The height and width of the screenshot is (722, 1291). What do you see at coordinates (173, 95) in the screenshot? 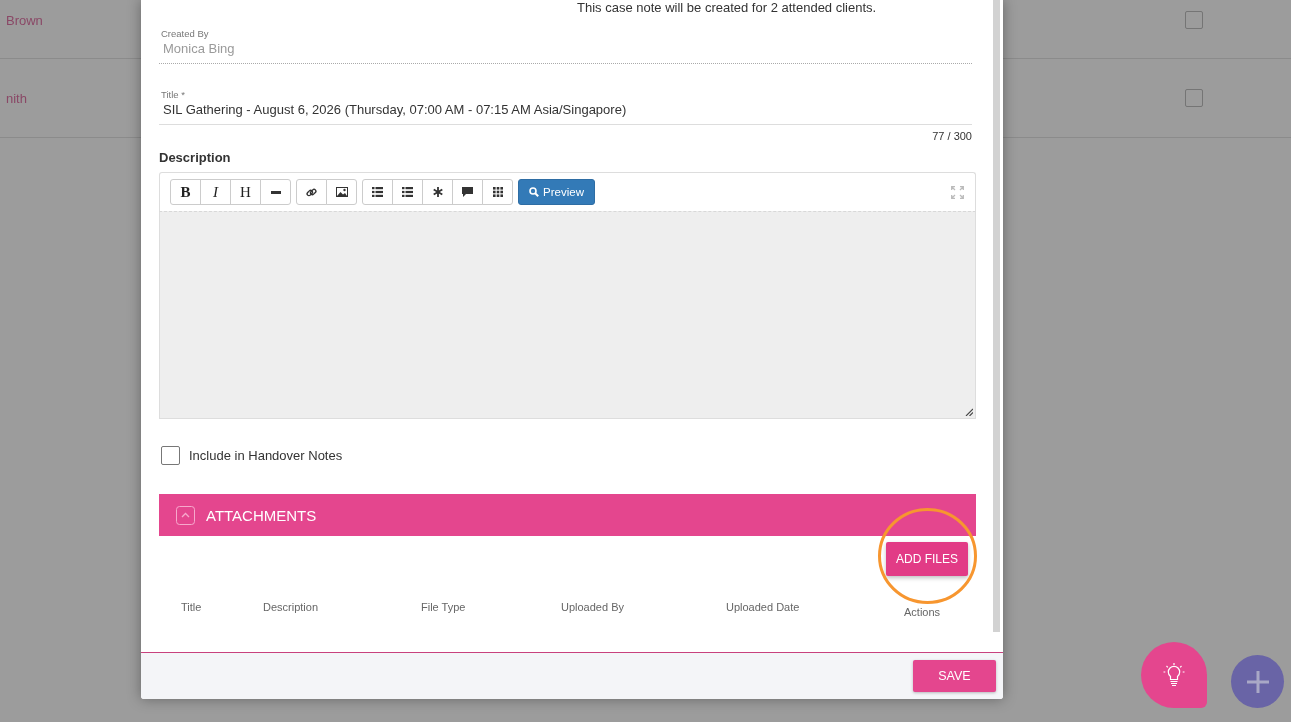
I see `field-label: Title *` at bounding box center [173, 95].